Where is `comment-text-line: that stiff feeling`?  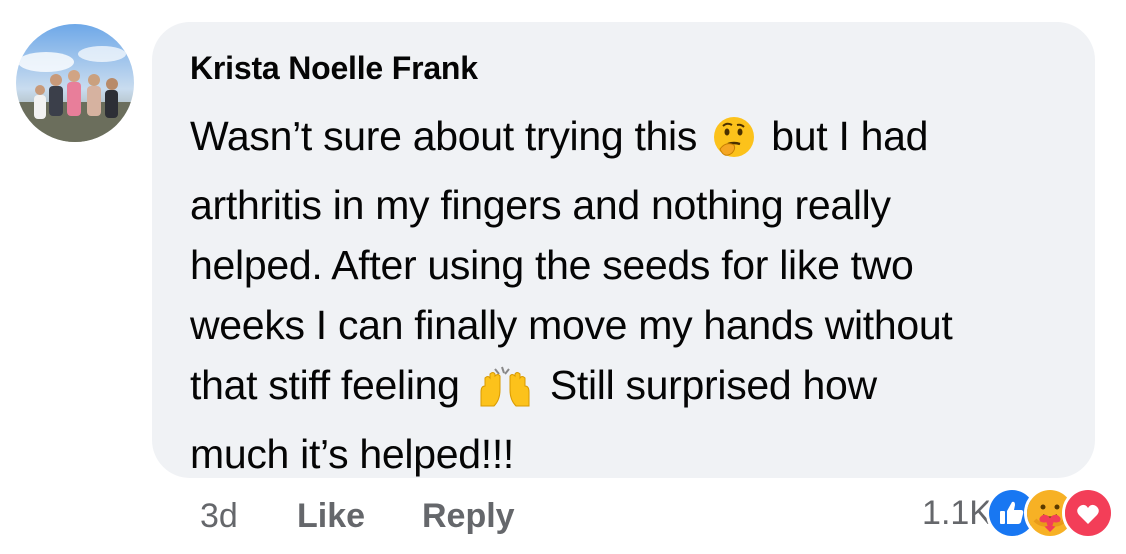 comment-text-line: that stiff feeling is located at coordinates (325, 385).